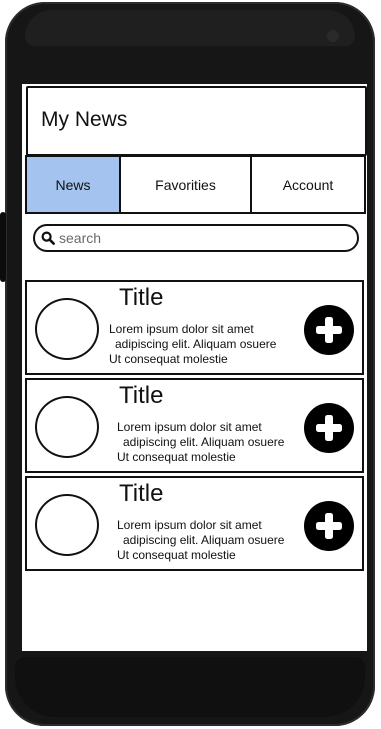 This screenshot has height=729, width=381. Describe the element at coordinates (196, 121) in the screenshot. I see `app-bar: My News` at that location.